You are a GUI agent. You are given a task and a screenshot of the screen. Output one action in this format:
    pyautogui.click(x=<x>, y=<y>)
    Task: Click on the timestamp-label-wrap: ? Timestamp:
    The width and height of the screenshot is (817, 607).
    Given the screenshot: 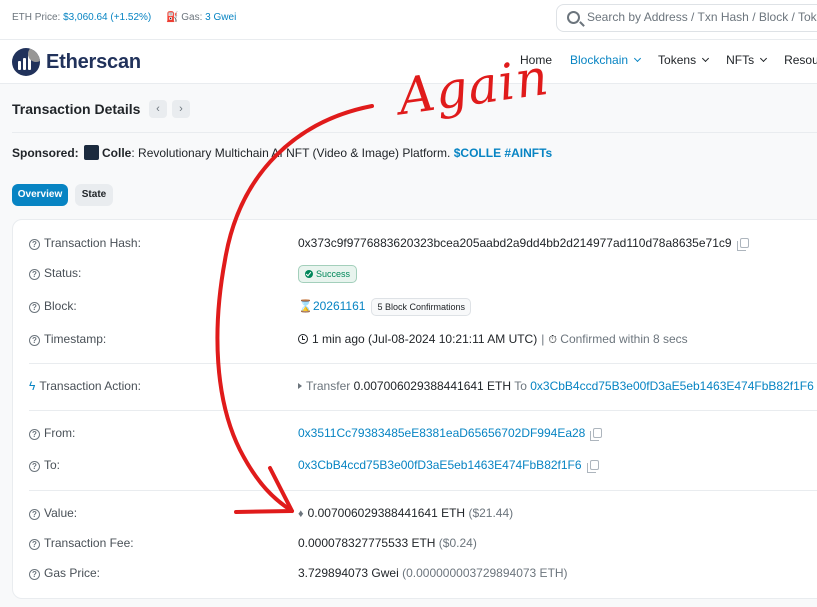 What is the action you would take?
    pyautogui.click(x=67, y=339)
    